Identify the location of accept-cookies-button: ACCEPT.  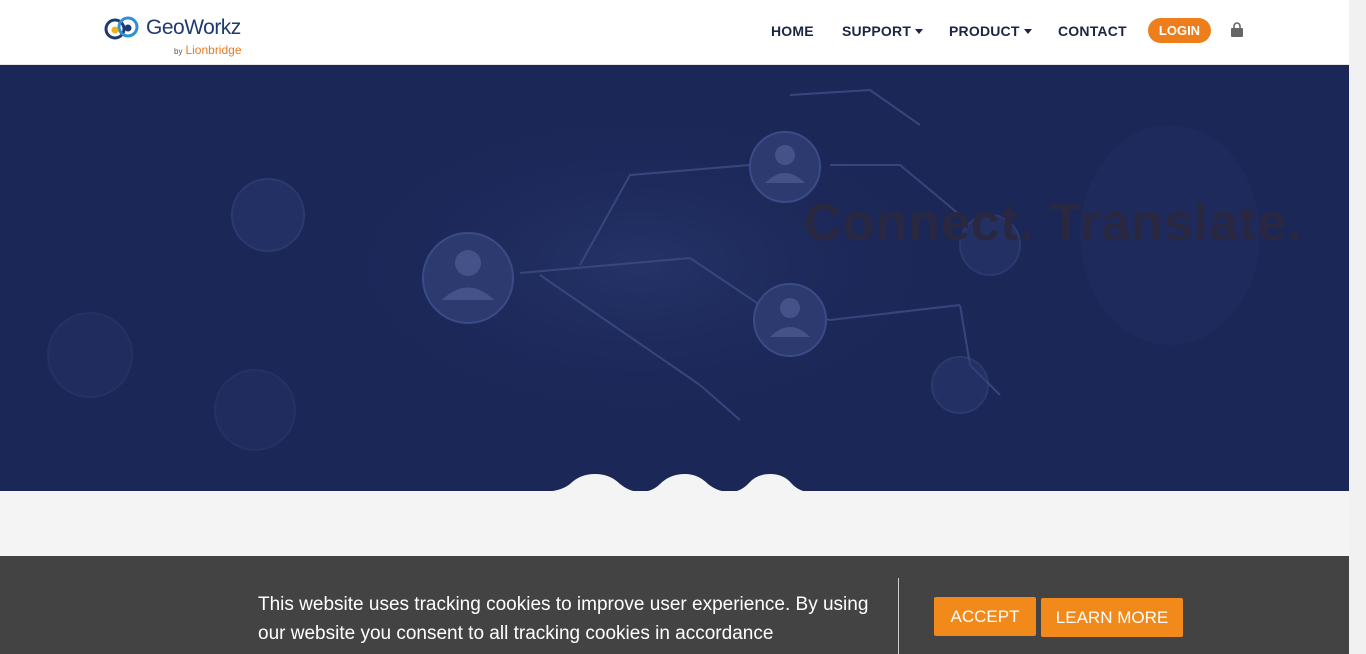
(985, 616).